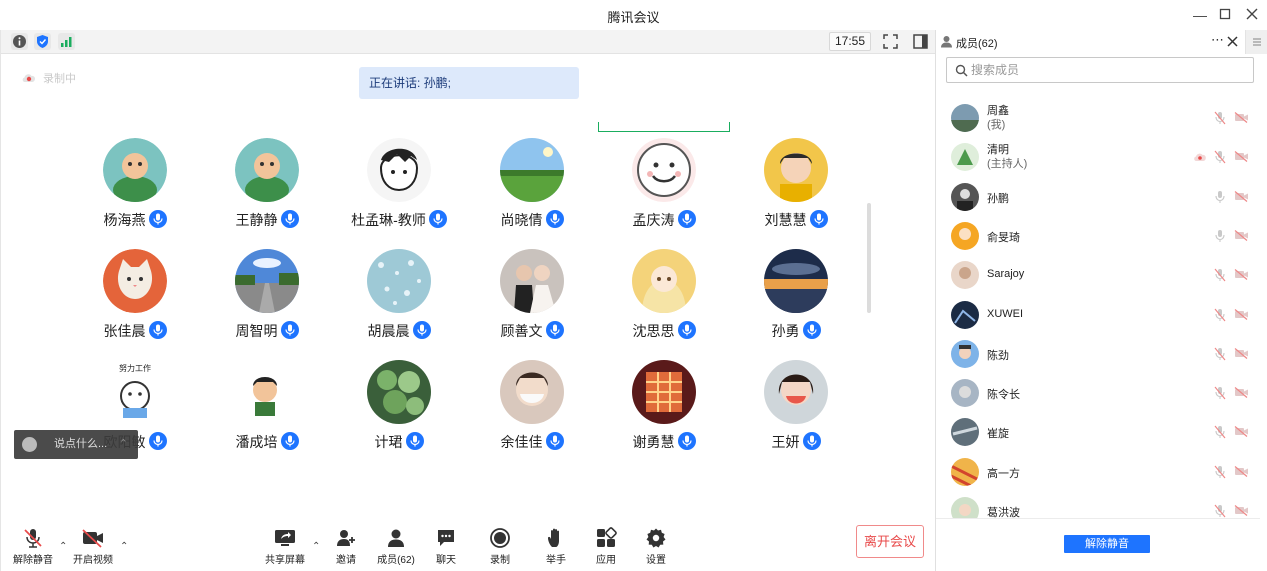  What do you see at coordinates (135, 299) in the screenshot?
I see `participant-tile: 张佳晨` at bounding box center [135, 299].